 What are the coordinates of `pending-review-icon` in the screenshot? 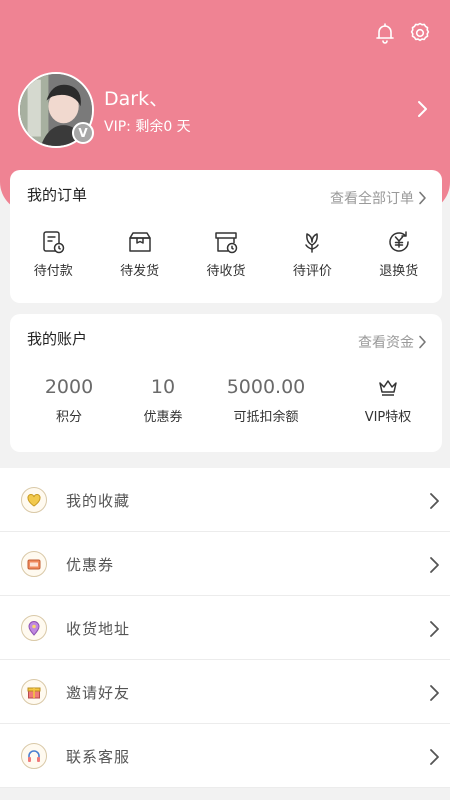 It's located at (312, 242).